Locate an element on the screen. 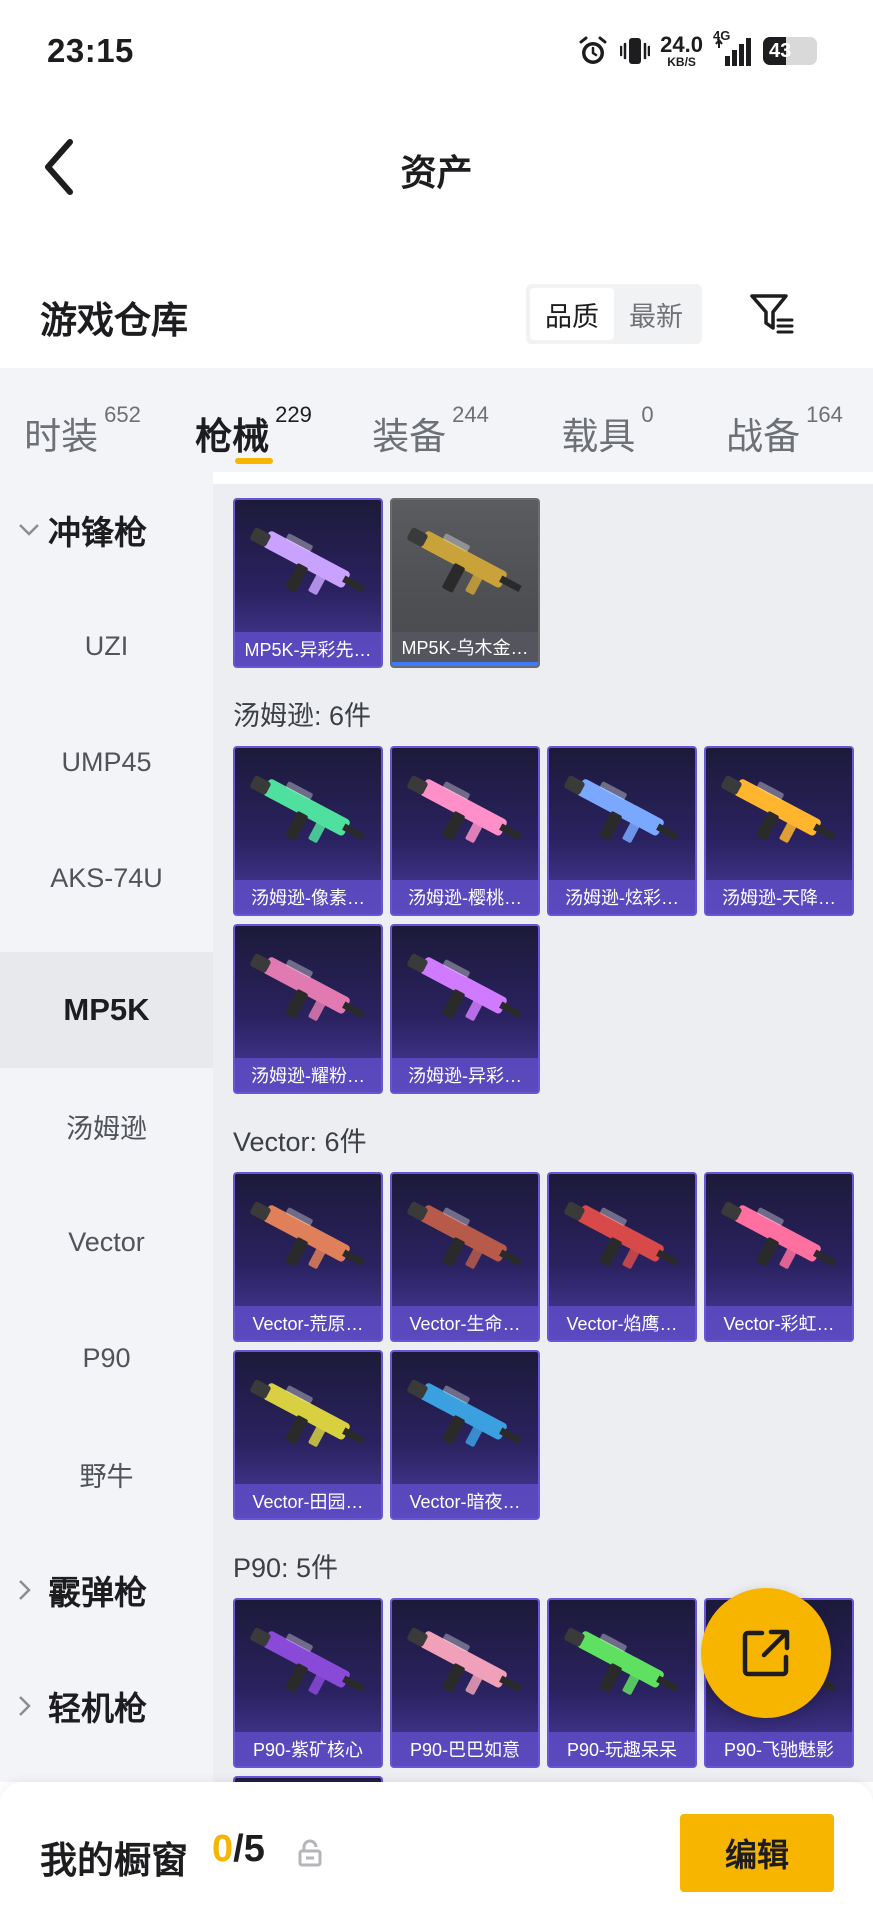 Image resolution: width=873 pixels, height=1920 pixels. sidebar-item-ump45: UMP45 is located at coordinates (106, 762).